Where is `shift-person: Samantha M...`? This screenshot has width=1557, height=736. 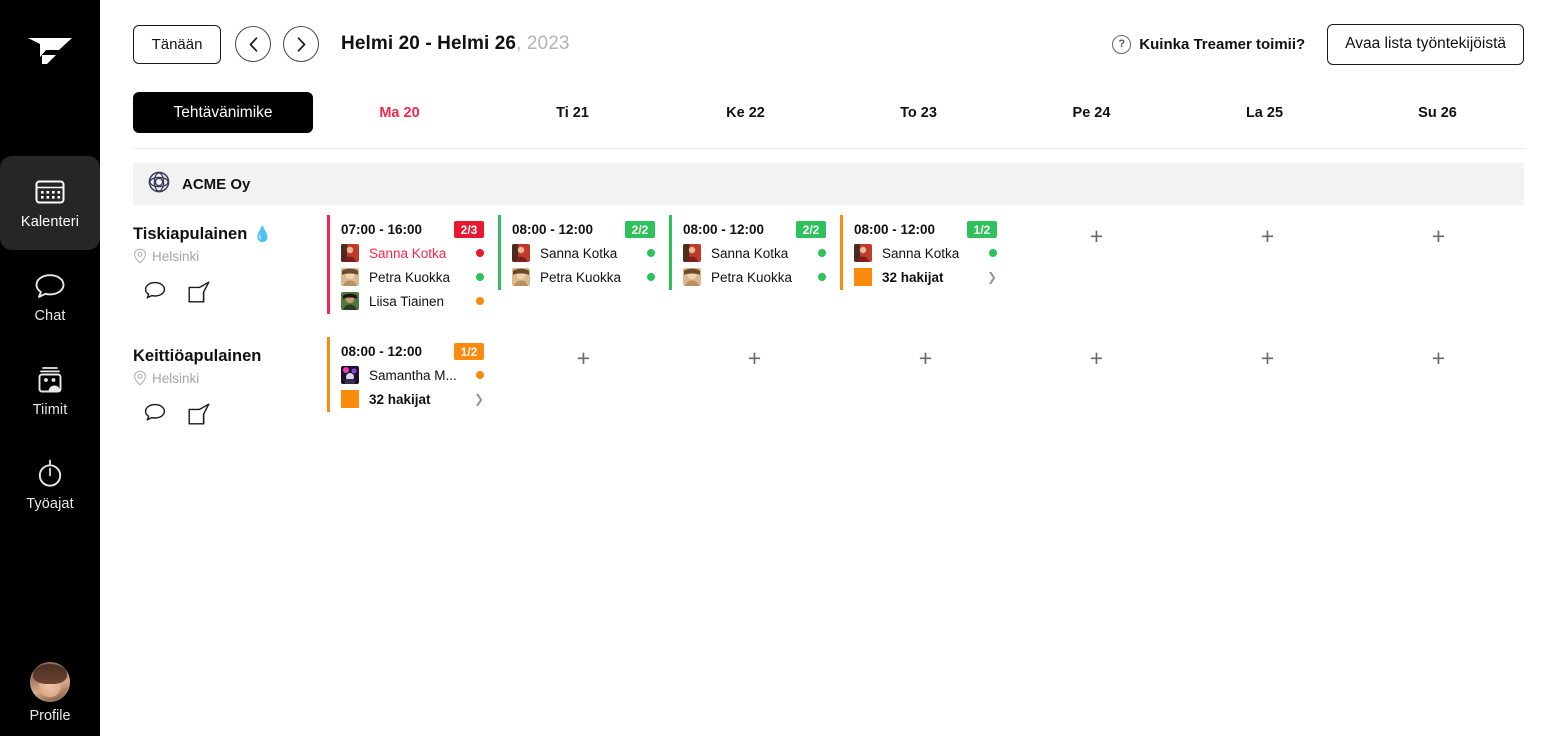 shift-person: Samantha M... is located at coordinates (419, 375).